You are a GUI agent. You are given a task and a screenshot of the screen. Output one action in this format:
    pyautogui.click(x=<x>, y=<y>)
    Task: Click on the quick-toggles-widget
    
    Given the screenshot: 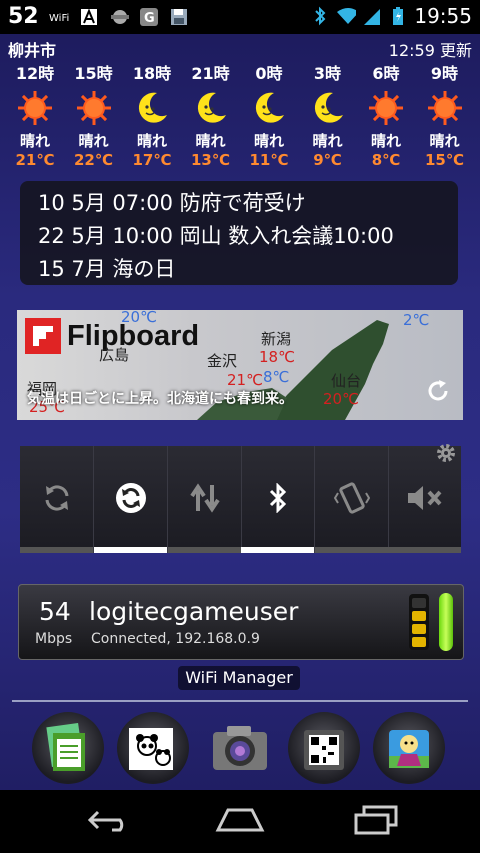 What is the action you would take?
    pyautogui.click(x=240, y=498)
    